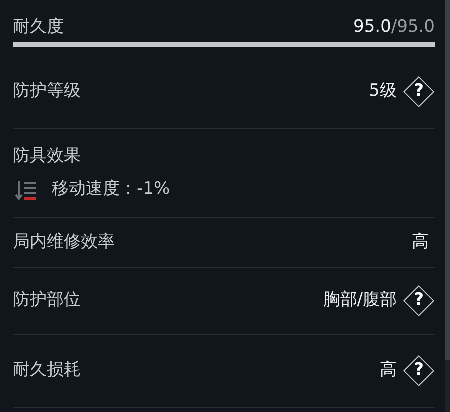  What do you see at coordinates (447, 180) in the screenshot?
I see `scrollbar-thumb` at bounding box center [447, 180].